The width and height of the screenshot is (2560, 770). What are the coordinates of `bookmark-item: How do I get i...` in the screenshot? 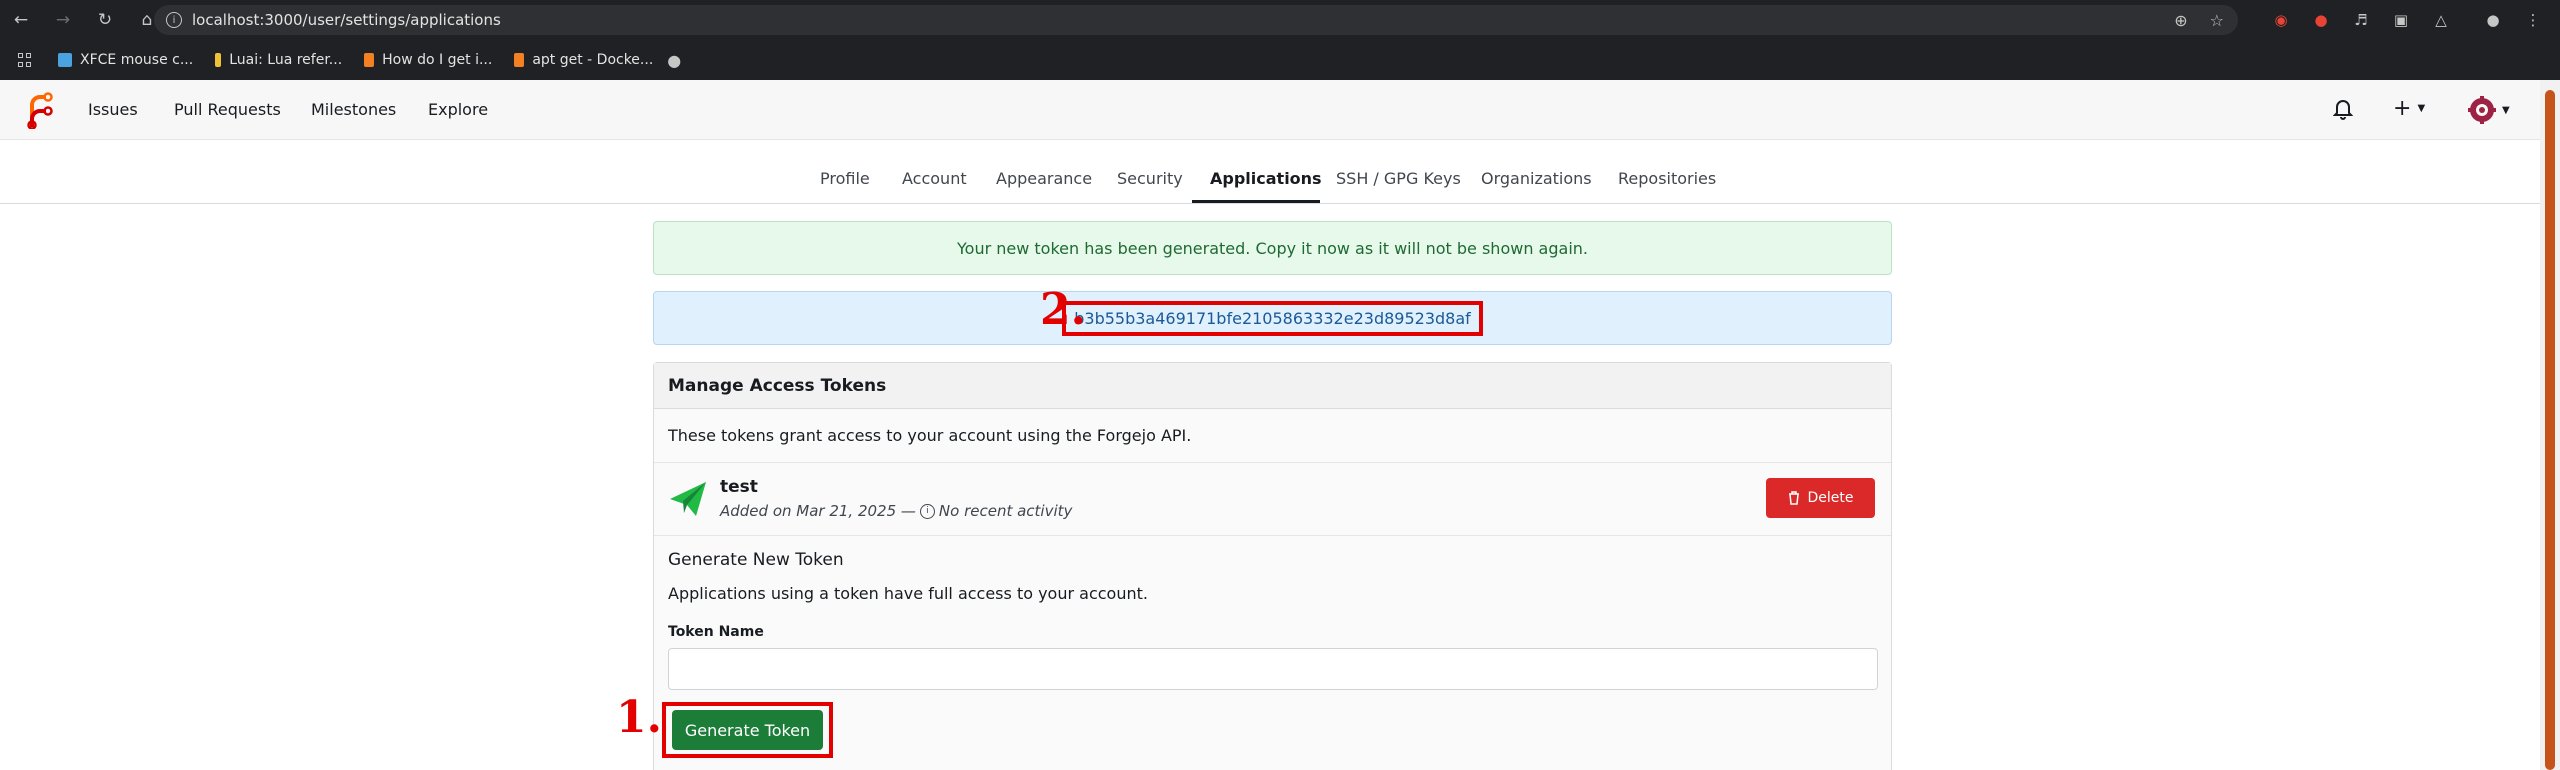 It's located at (428, 60).